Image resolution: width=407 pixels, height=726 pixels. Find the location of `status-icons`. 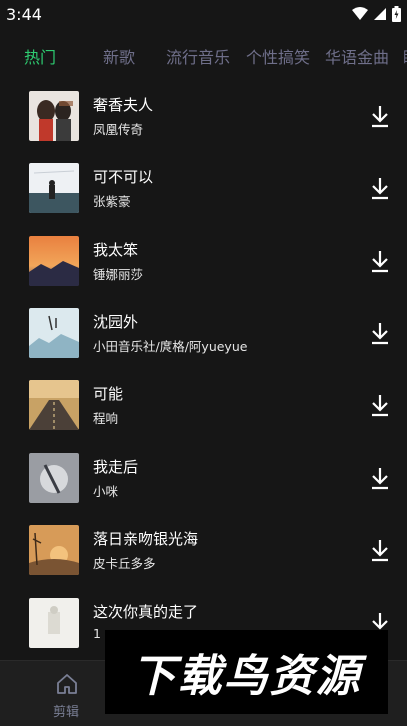

status-icons is located at coordinates (376, 14).